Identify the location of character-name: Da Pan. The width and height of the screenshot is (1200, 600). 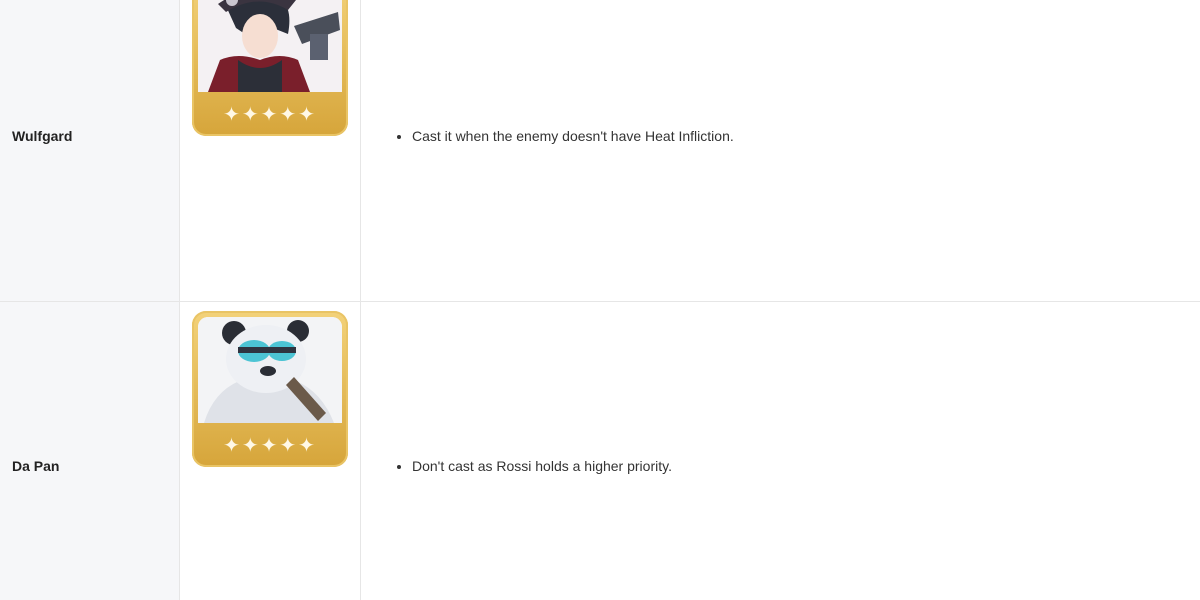
(36, 466).